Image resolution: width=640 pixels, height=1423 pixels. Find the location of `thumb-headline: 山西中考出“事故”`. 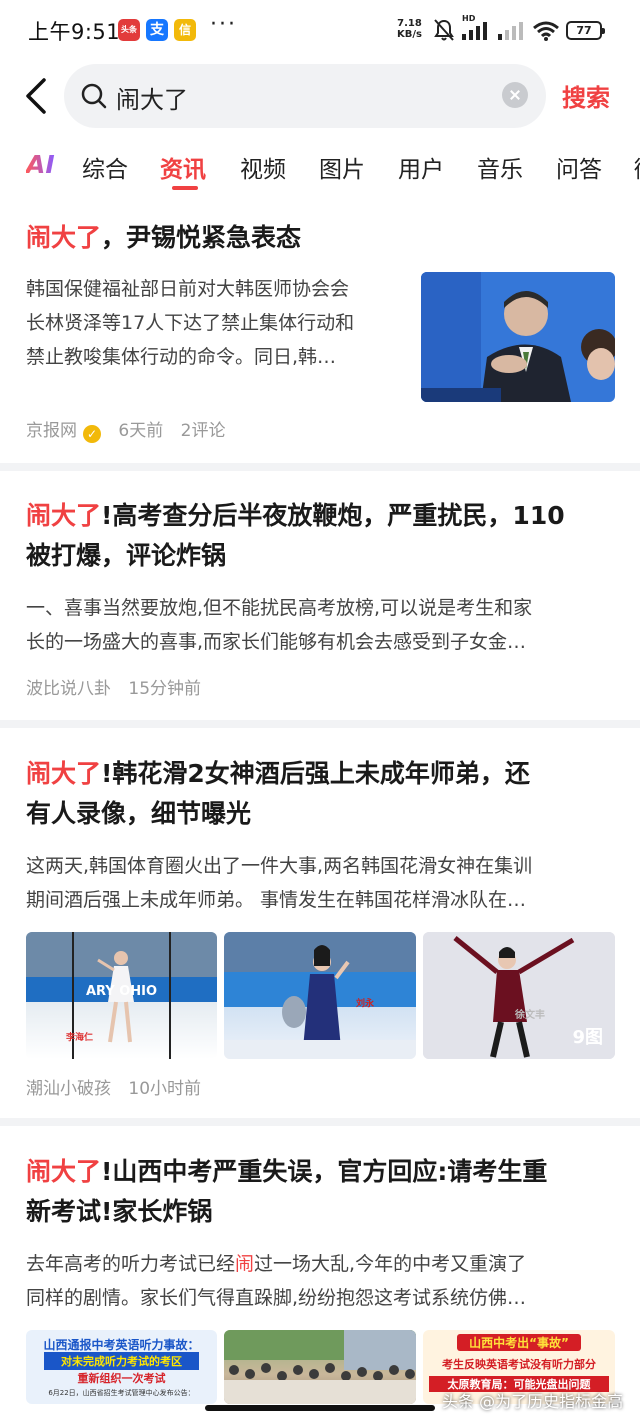

thumb-headline: 山西中考出“事故” is located at coordinates (519, 1342).